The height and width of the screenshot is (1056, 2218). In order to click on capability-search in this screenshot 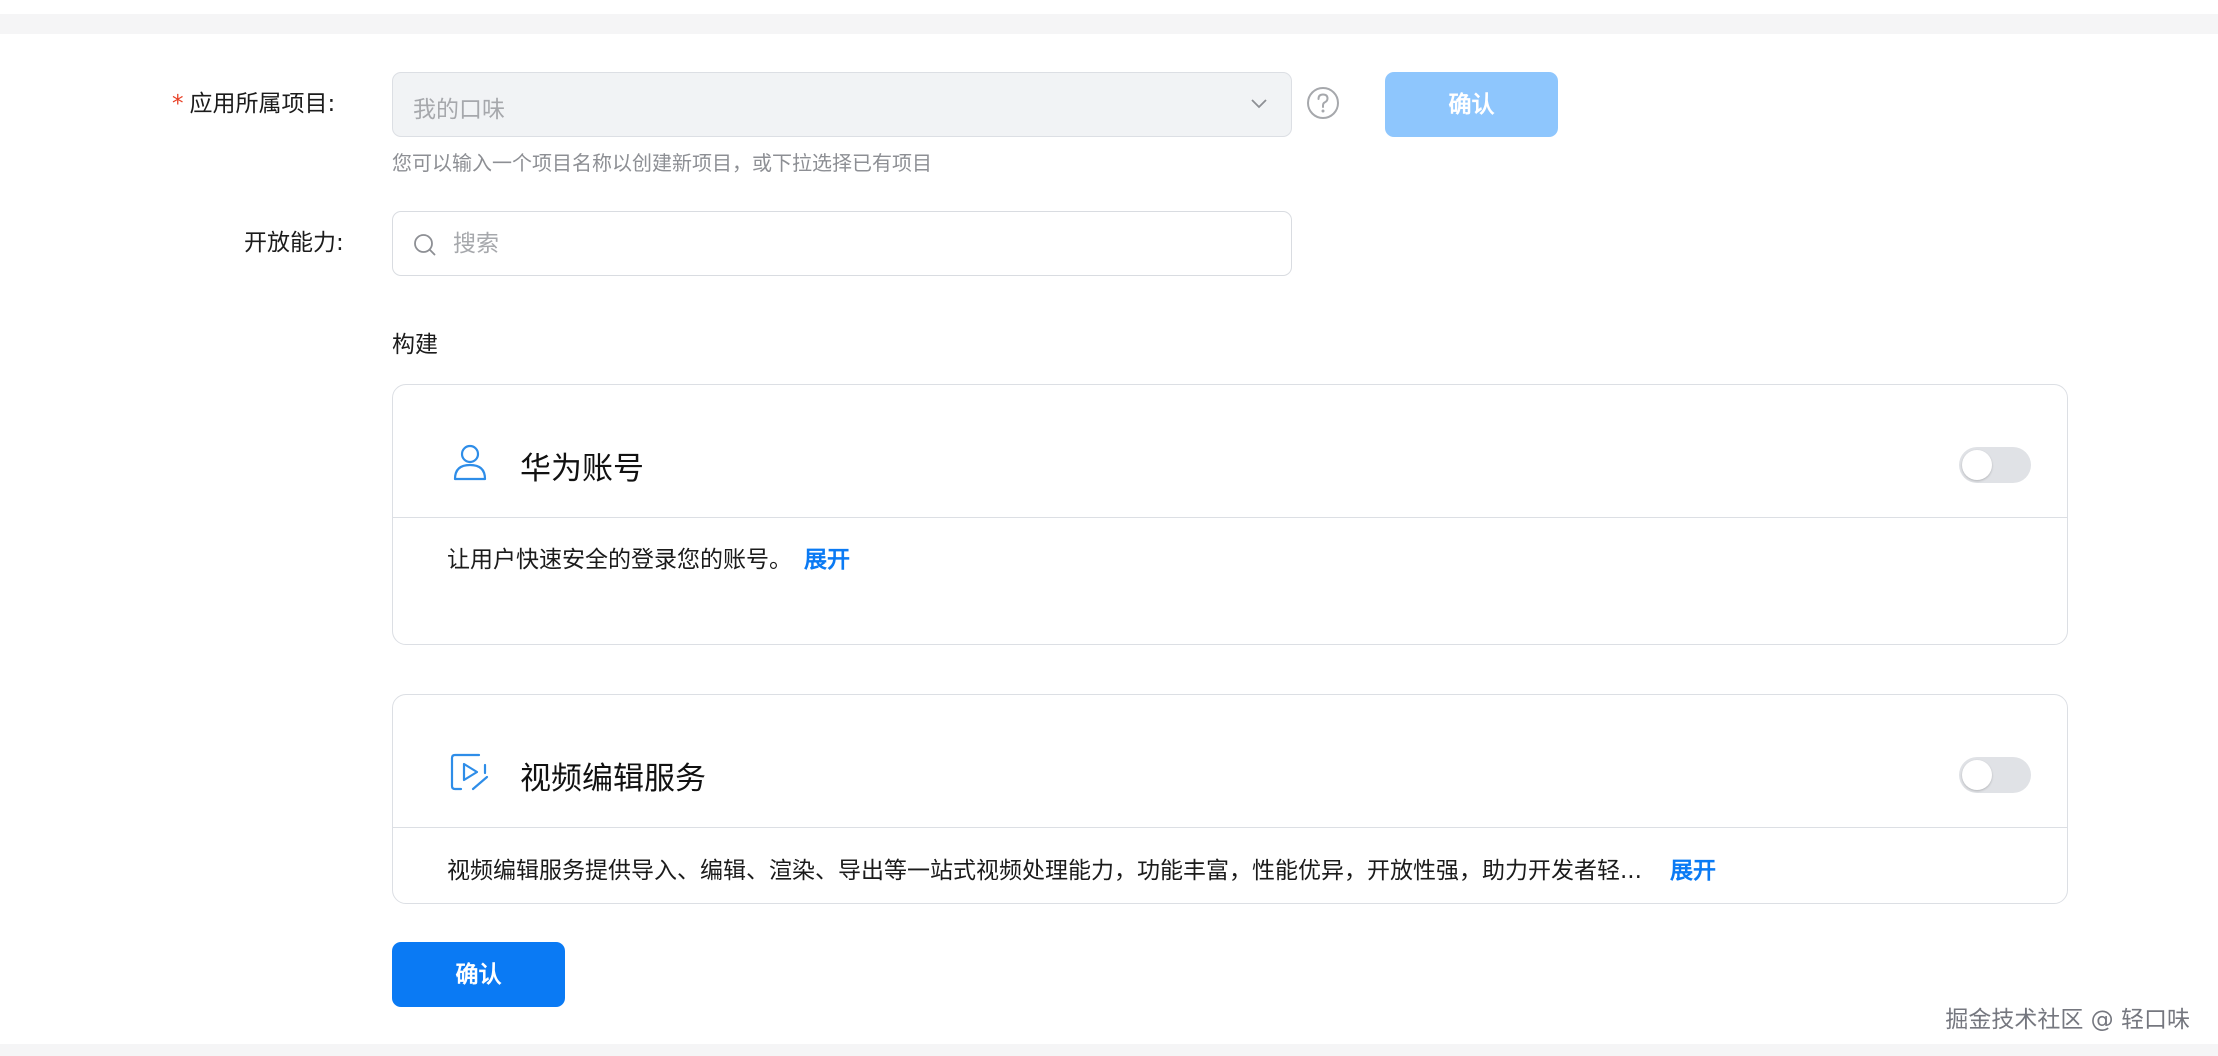, I will do `click(842, 243)`.